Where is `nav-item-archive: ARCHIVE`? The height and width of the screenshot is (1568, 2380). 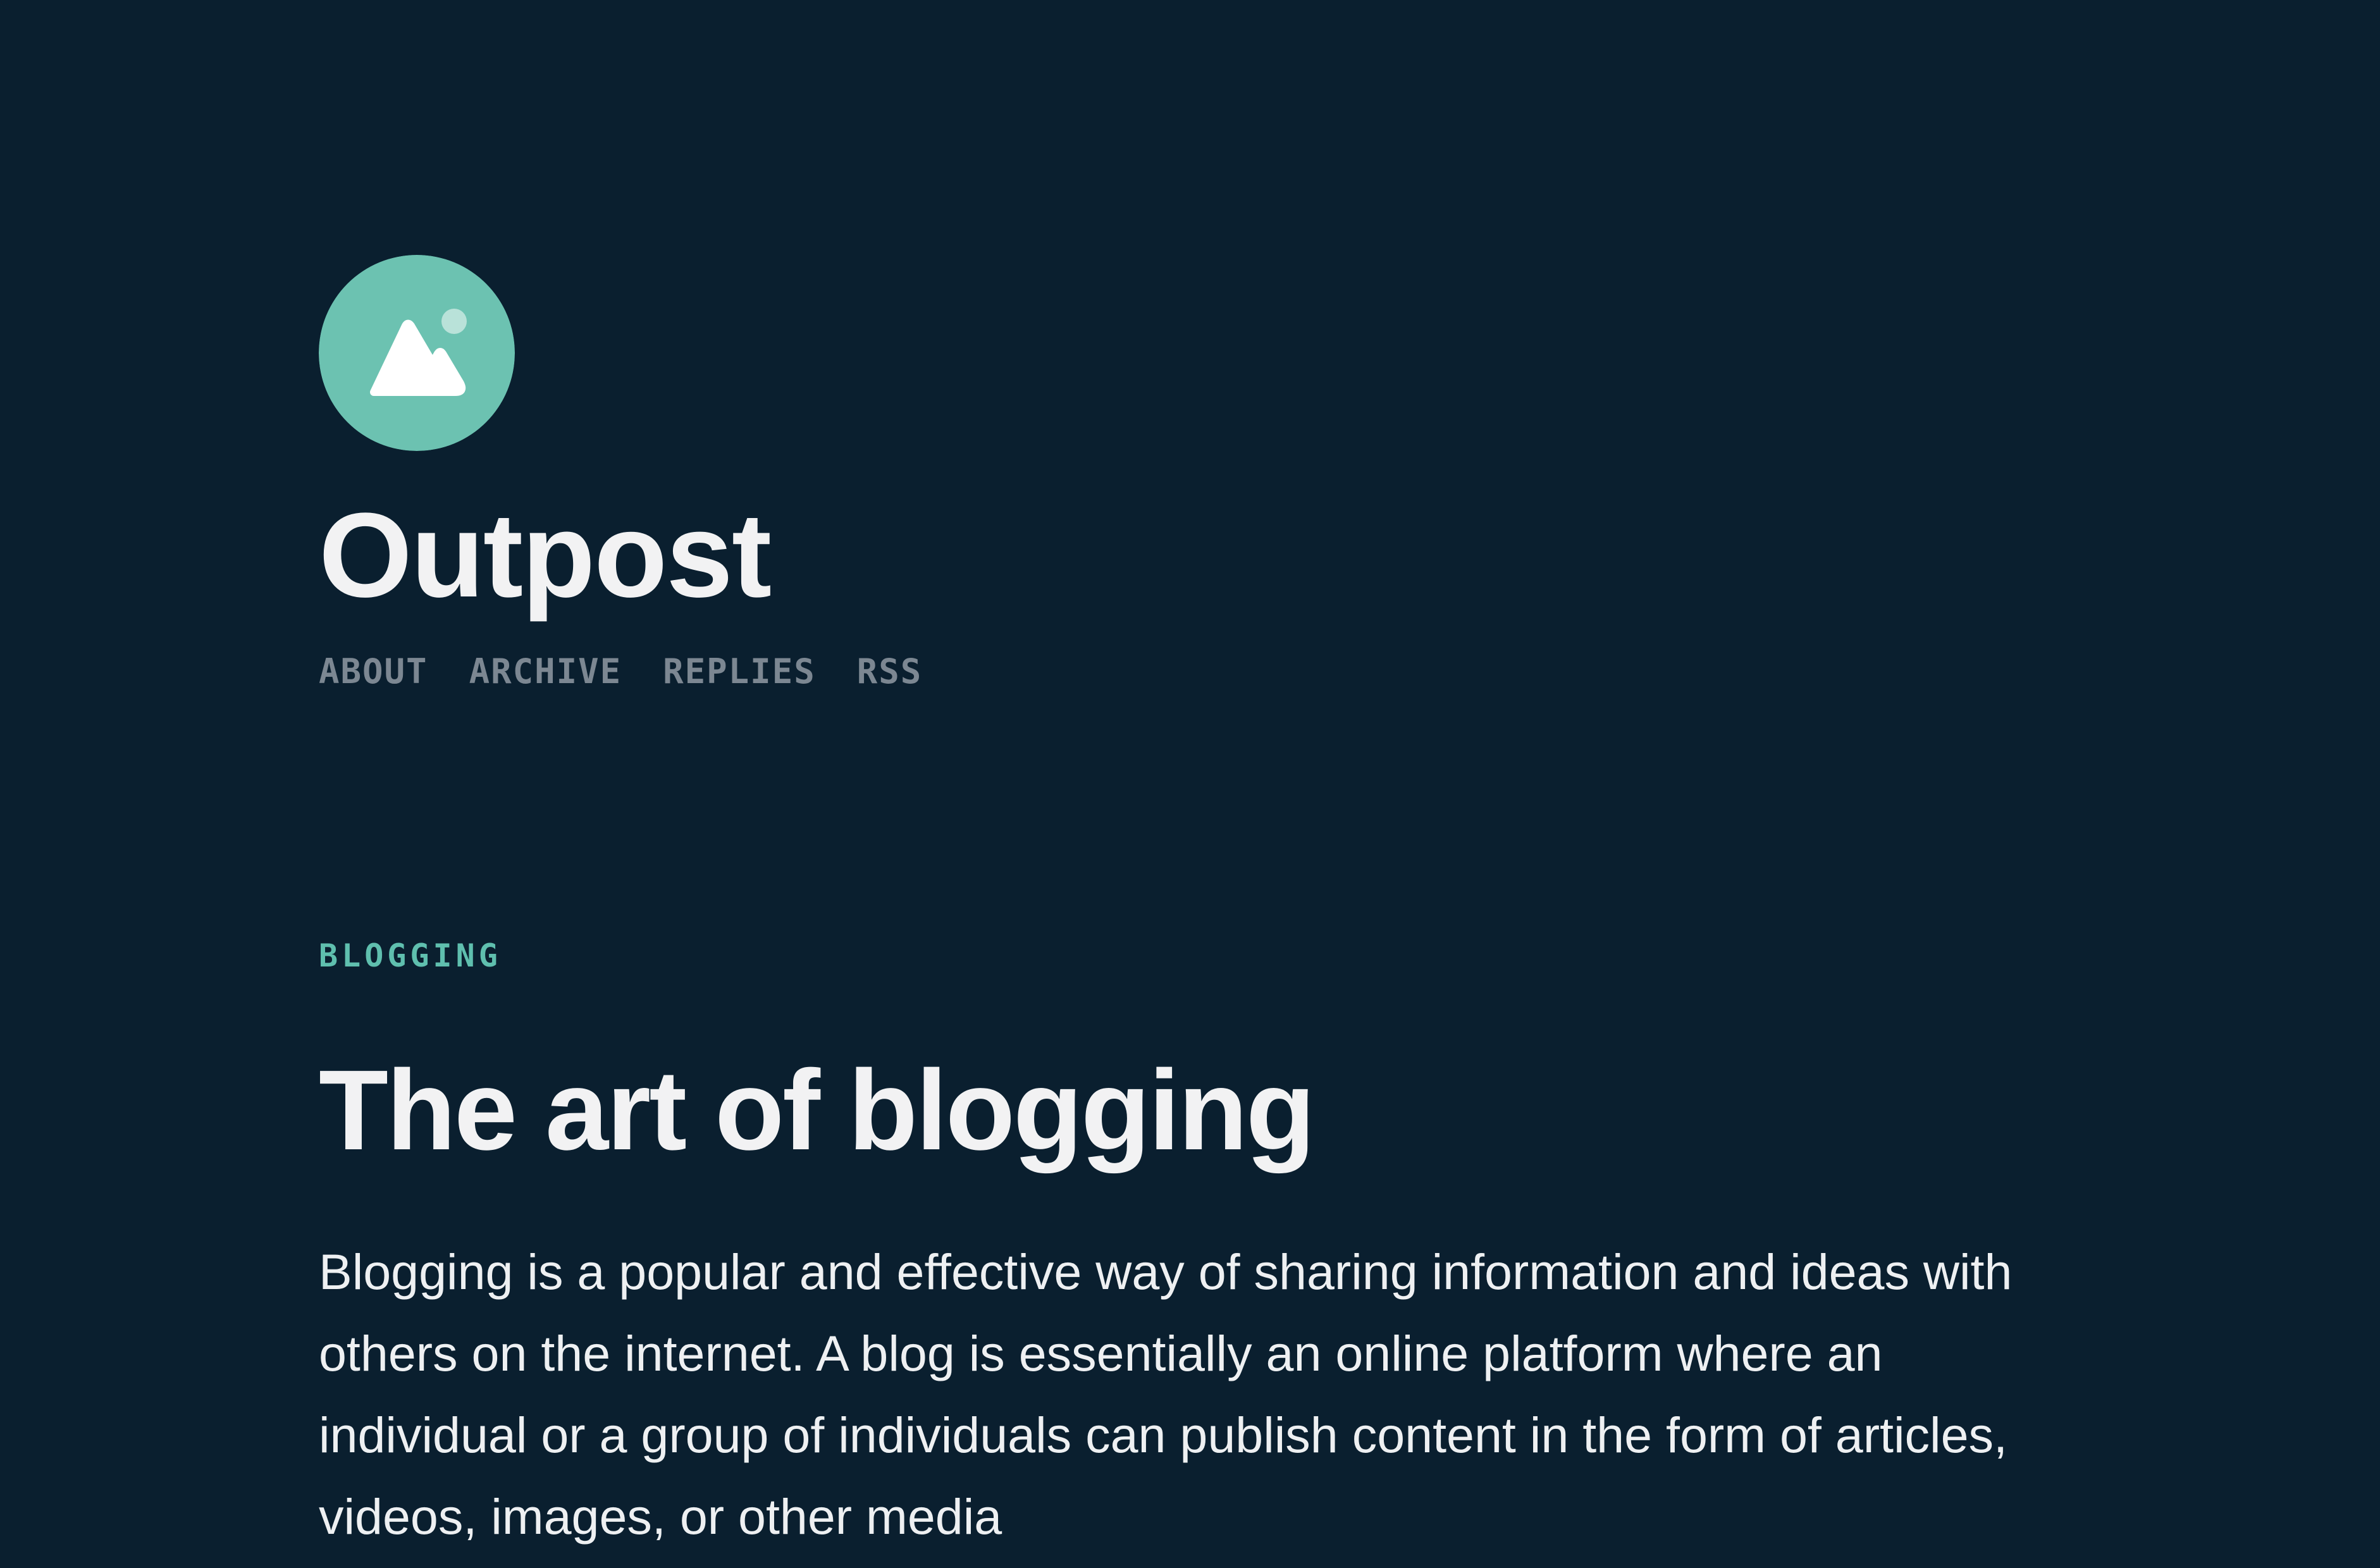
nav-item-archive: ARCHIVE is located at coordinates (545, 672).